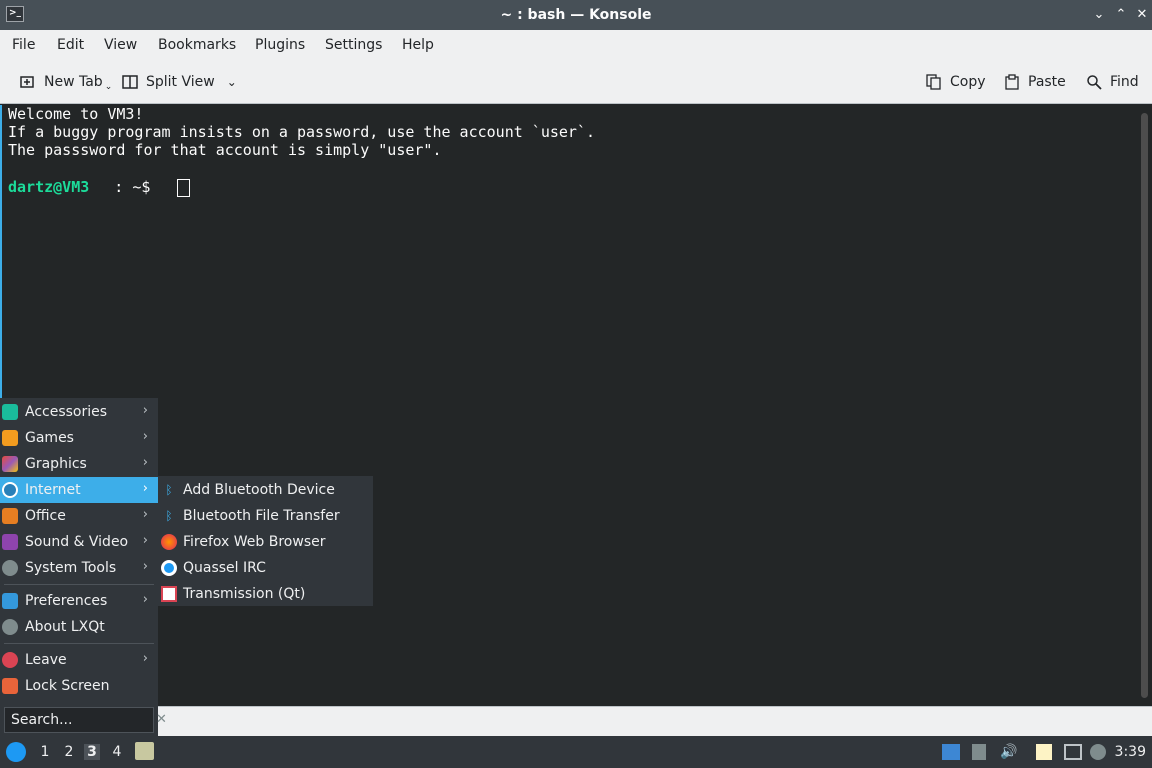  I want to click on menu-item-label: Leave, so click(46, 660).